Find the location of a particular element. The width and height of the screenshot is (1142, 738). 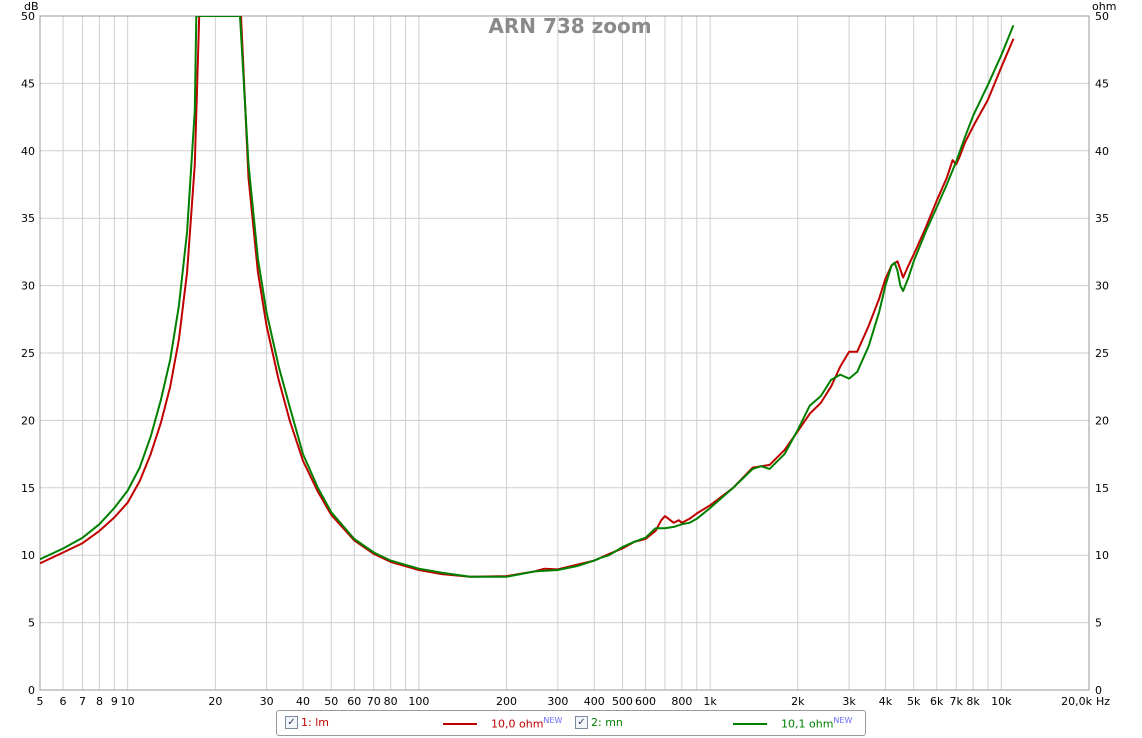

x-tick-label: 80 is located at coordinates (391, 701).